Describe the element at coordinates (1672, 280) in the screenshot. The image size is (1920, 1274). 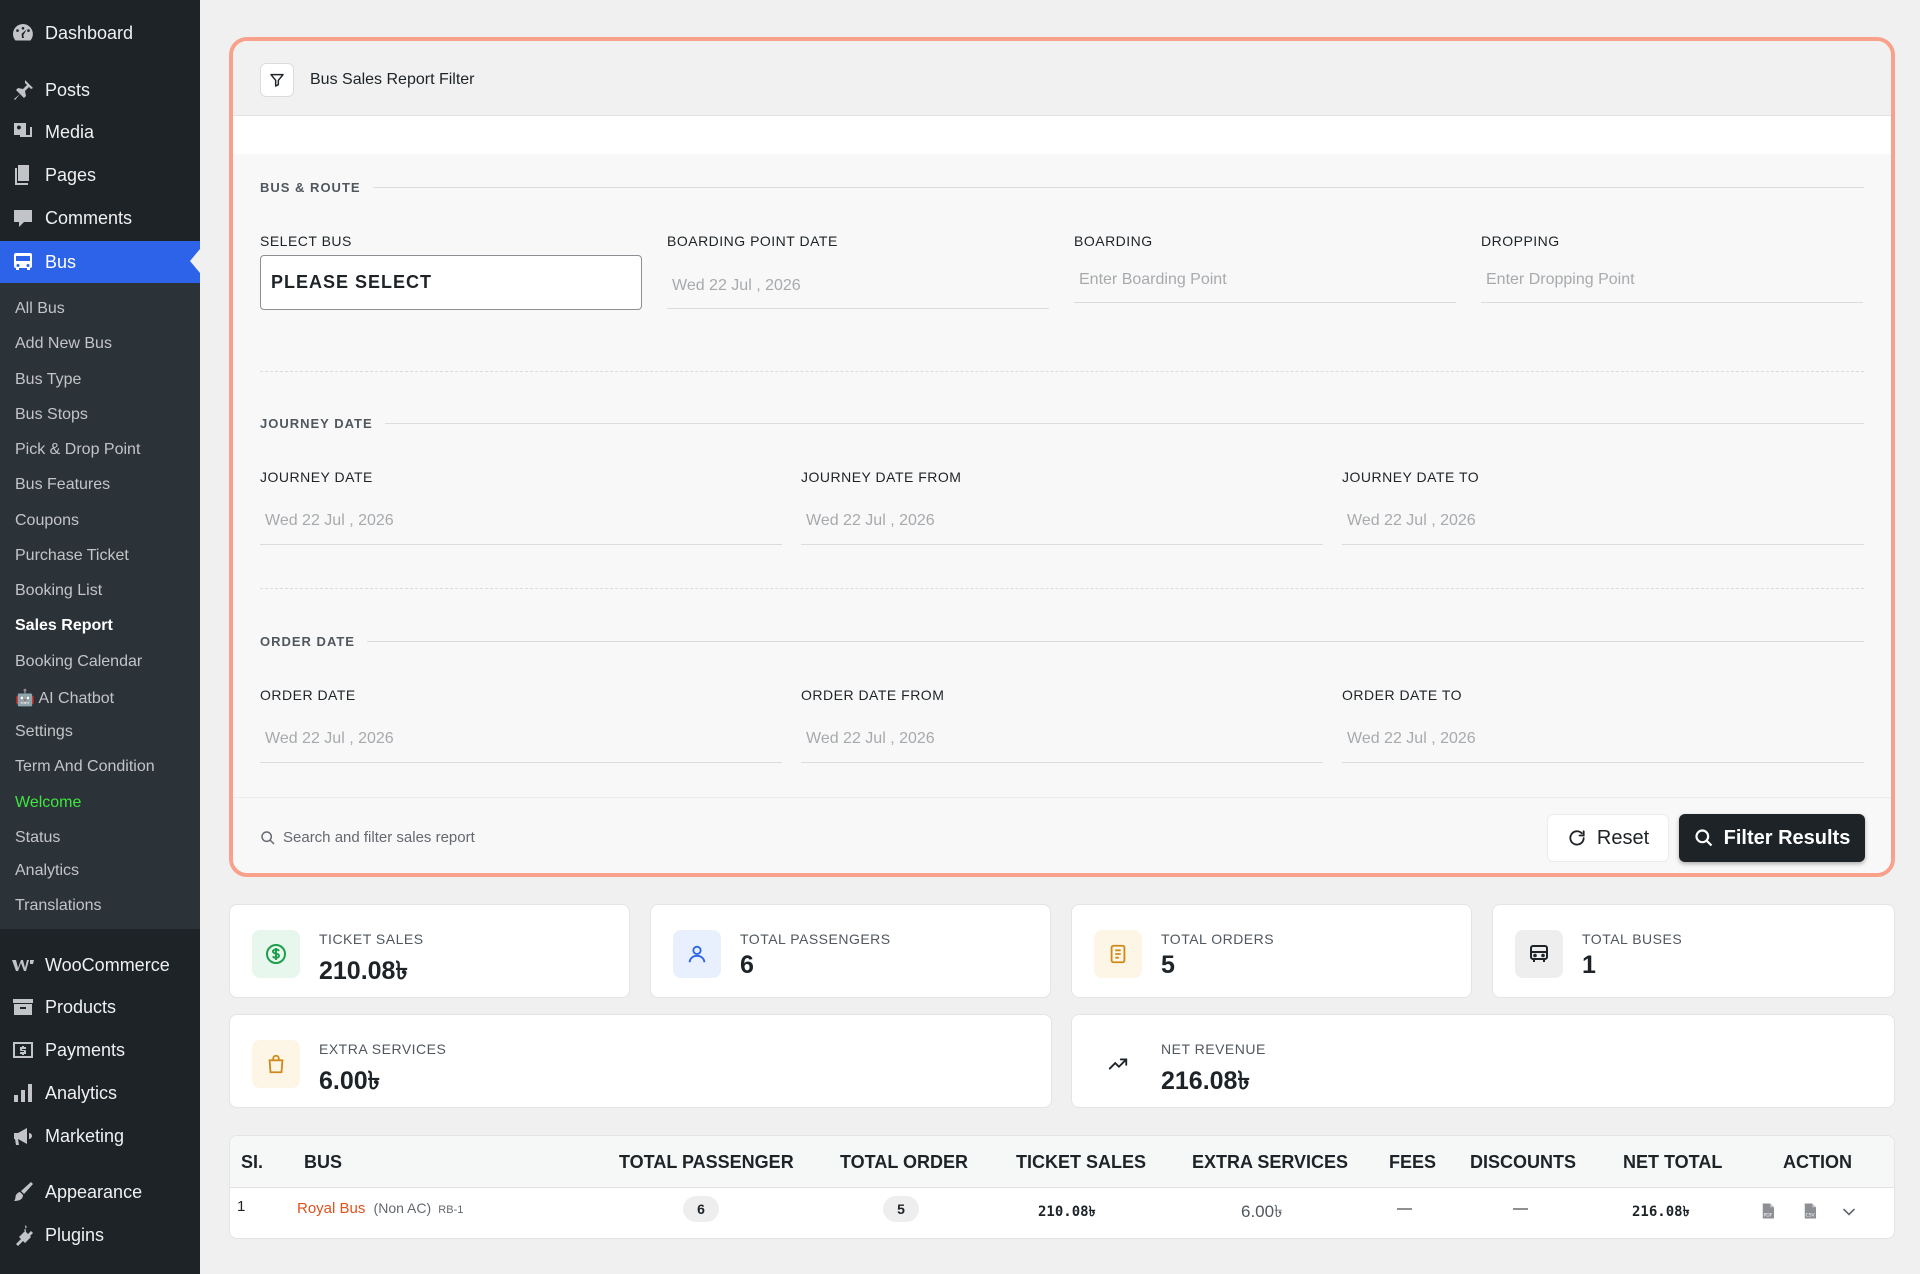
I see `dropping-point-input: Enter Dropping Point` at that location.